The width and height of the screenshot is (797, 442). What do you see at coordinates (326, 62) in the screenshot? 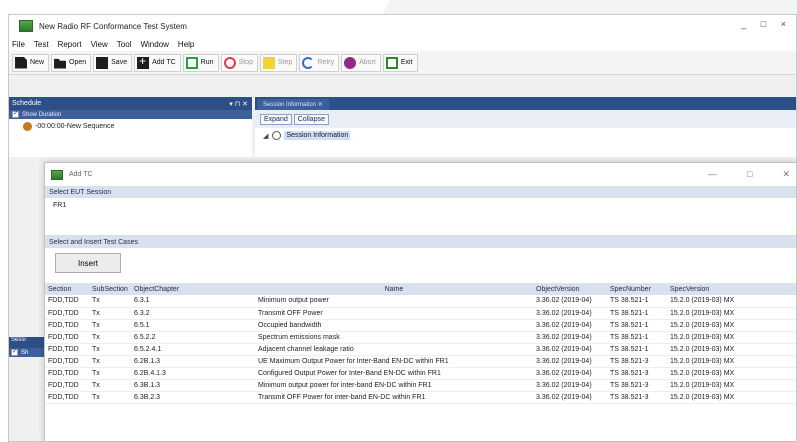
I see `retry-label: Retry` at bounding box center [326, 62].